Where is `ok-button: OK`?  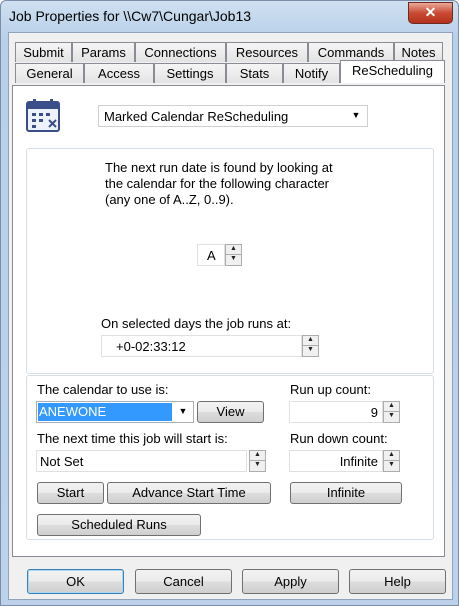 ok-button: OK is located at coordinates (75, 581).